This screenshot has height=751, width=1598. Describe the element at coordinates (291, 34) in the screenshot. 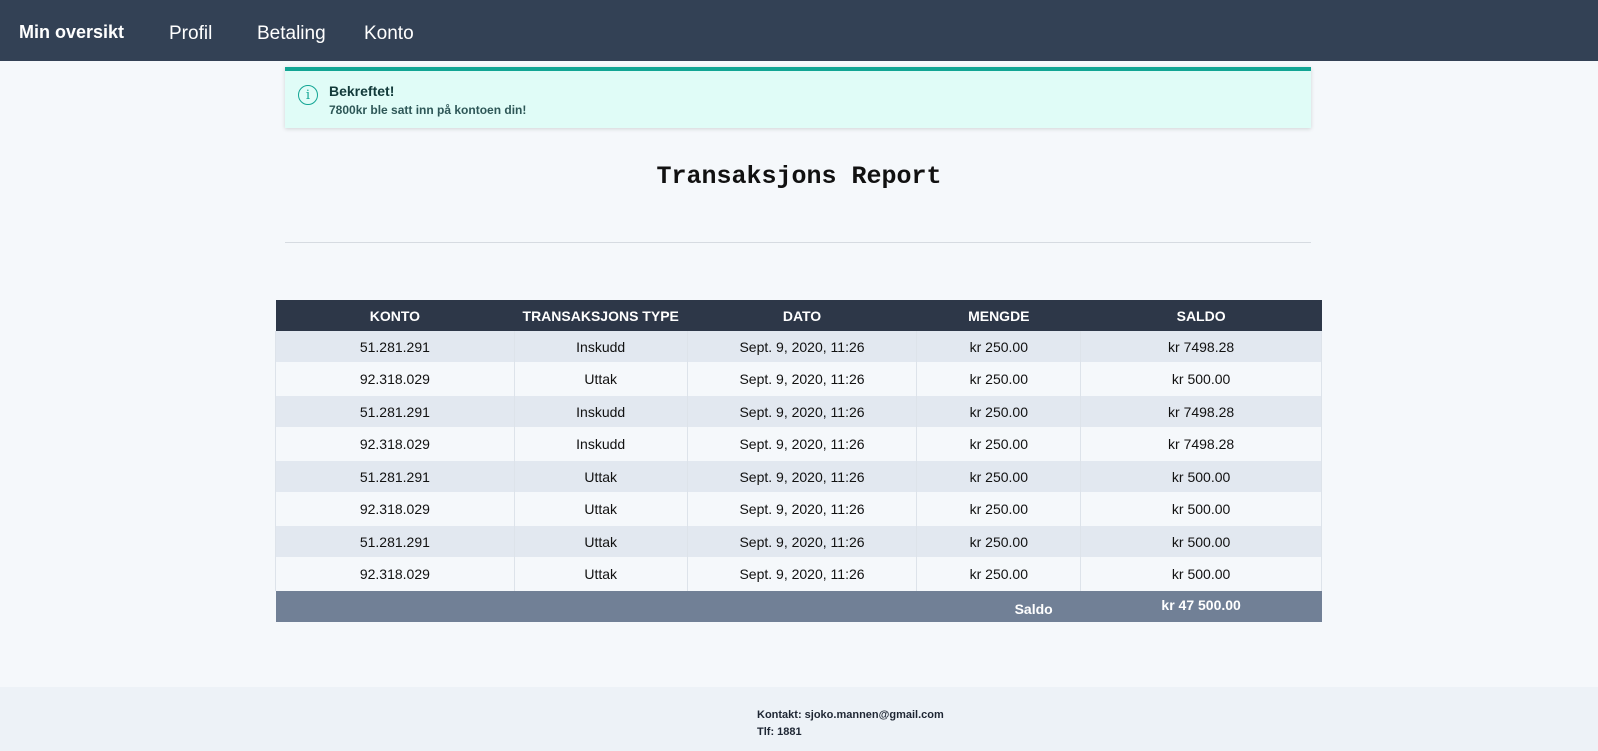

I see `nav-link-betaling: Betaling` at that location.